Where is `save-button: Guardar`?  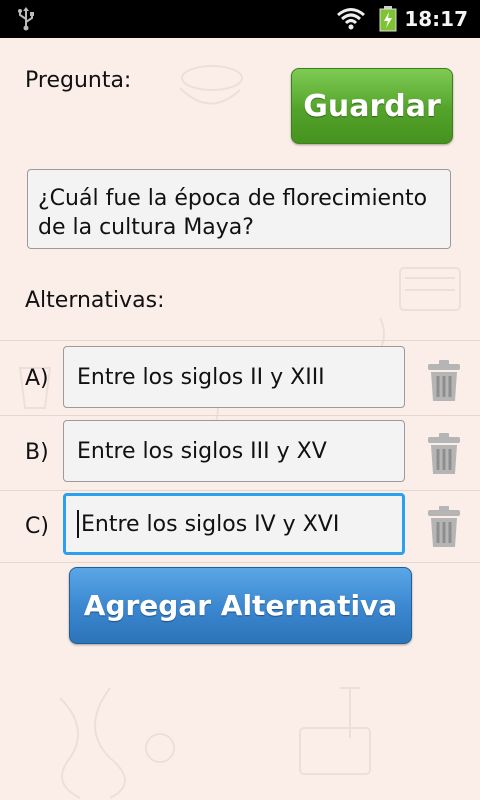
save-button: Guardar is located at coordinates (372, 106).